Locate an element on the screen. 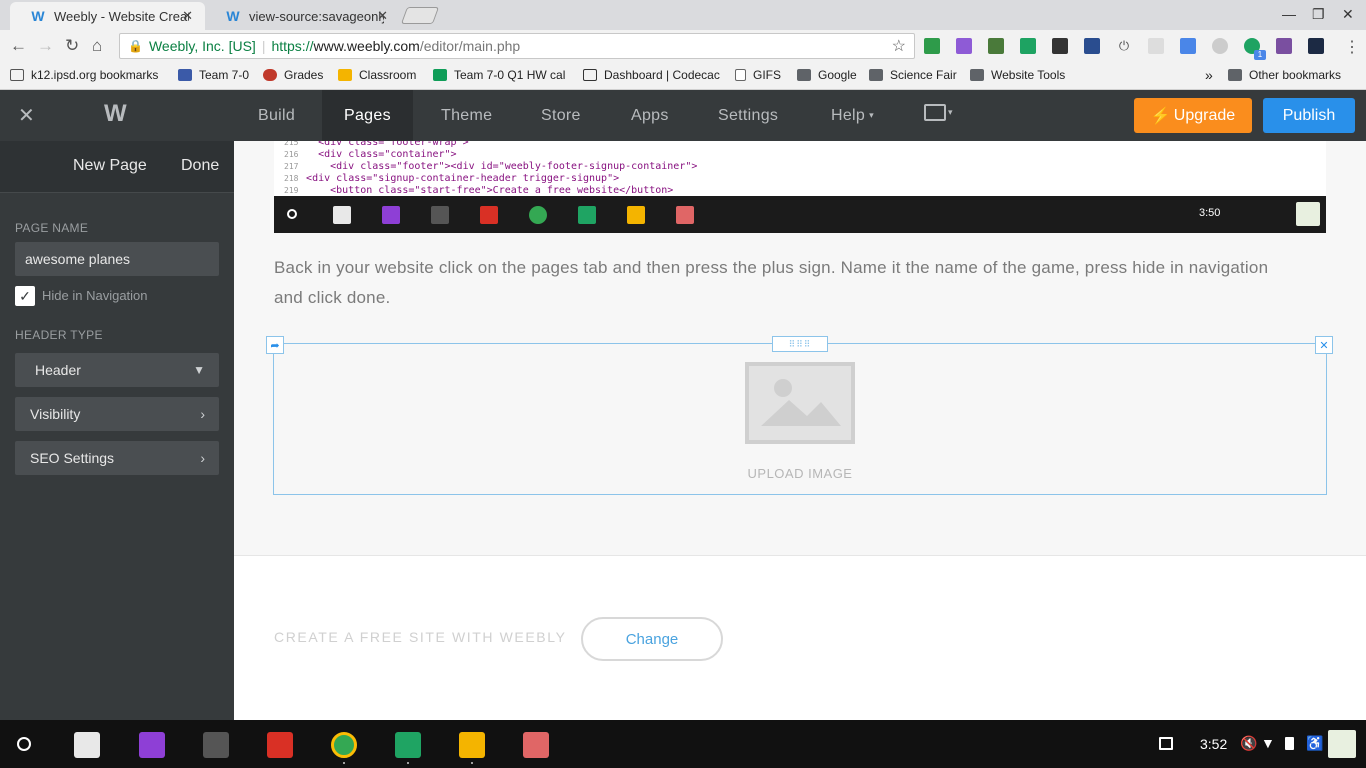  page-name-input: awesome planes is located at coordinates (117, 259).